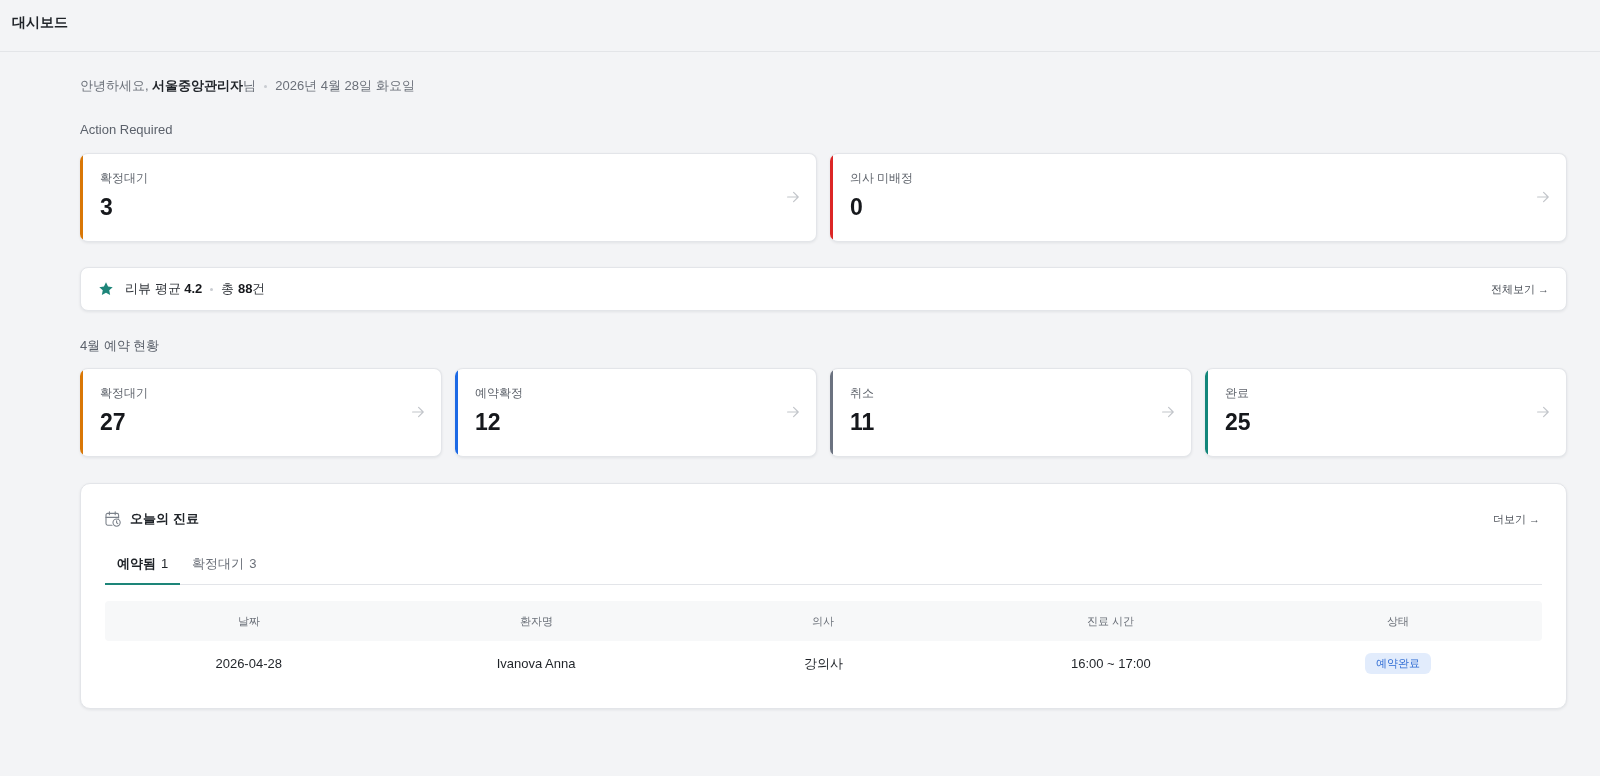 This screenshot has width=1600, height=776. I want to click on card-label: 의사 미배정, so click(882, 178).